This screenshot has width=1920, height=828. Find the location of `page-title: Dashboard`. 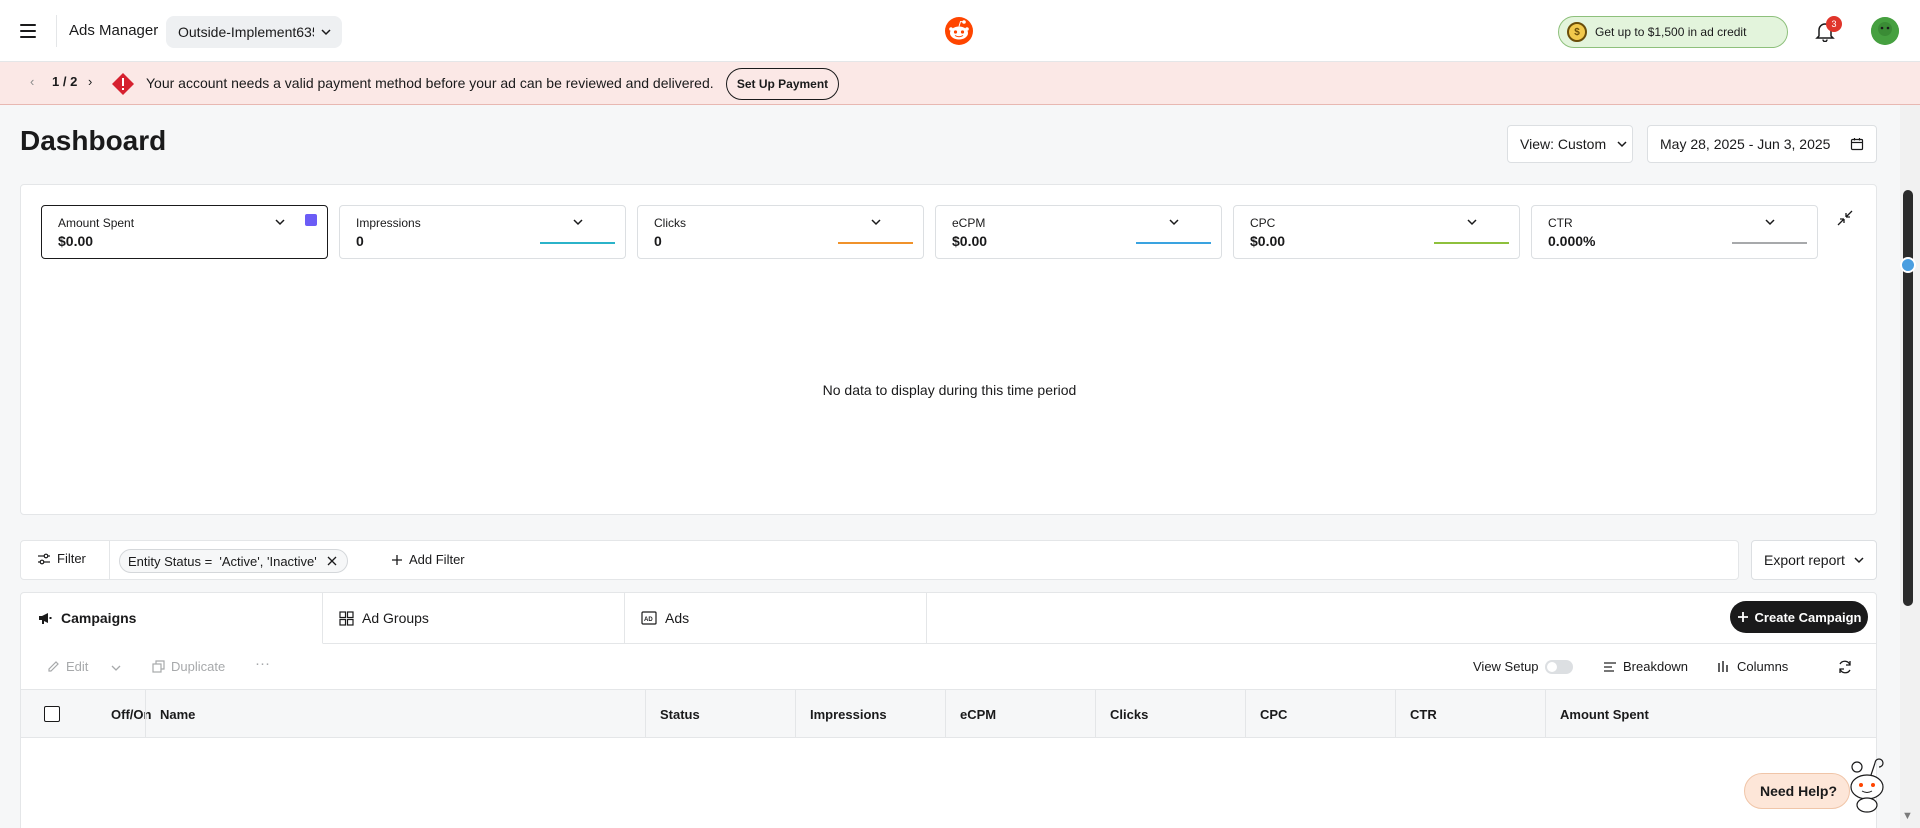

page-title: Dashboard is located at coordinates (93, 140).